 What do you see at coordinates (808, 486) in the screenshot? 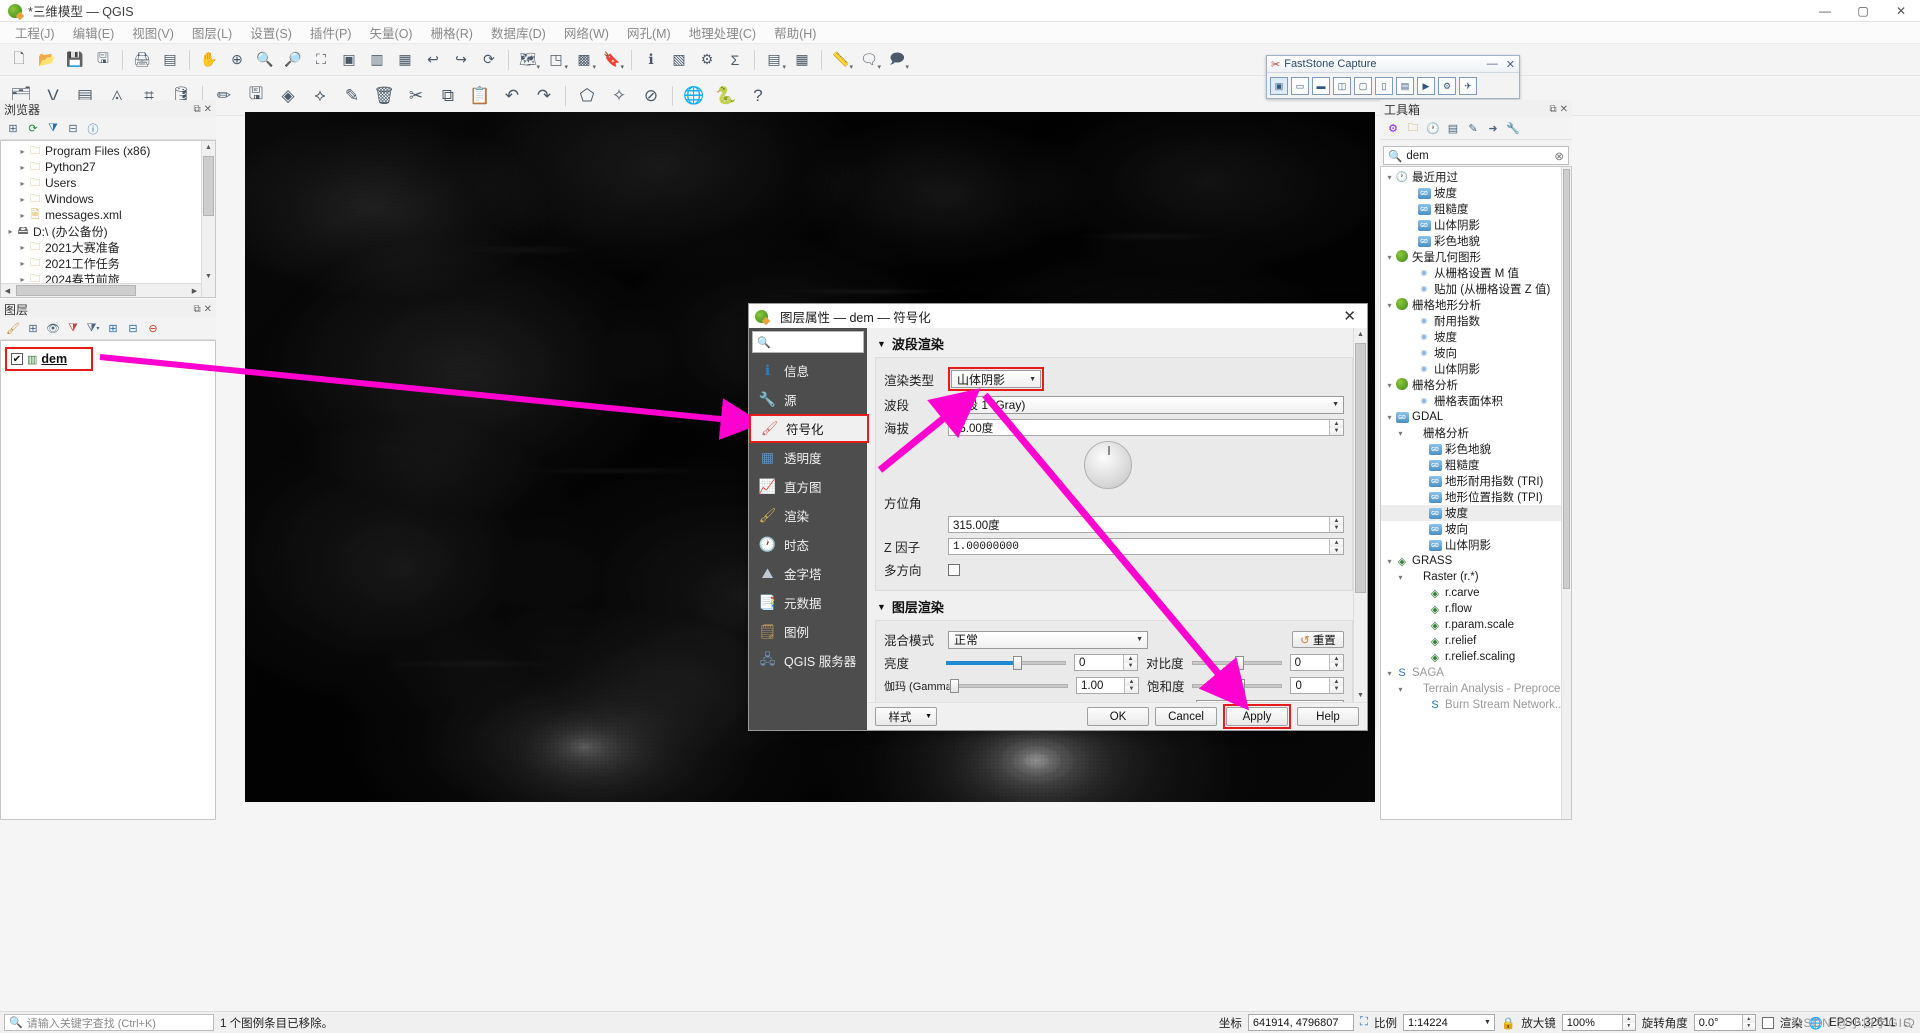
I see `dialog-sidebar-item-5: 📈 直方图` at bounding box center [808, 486].